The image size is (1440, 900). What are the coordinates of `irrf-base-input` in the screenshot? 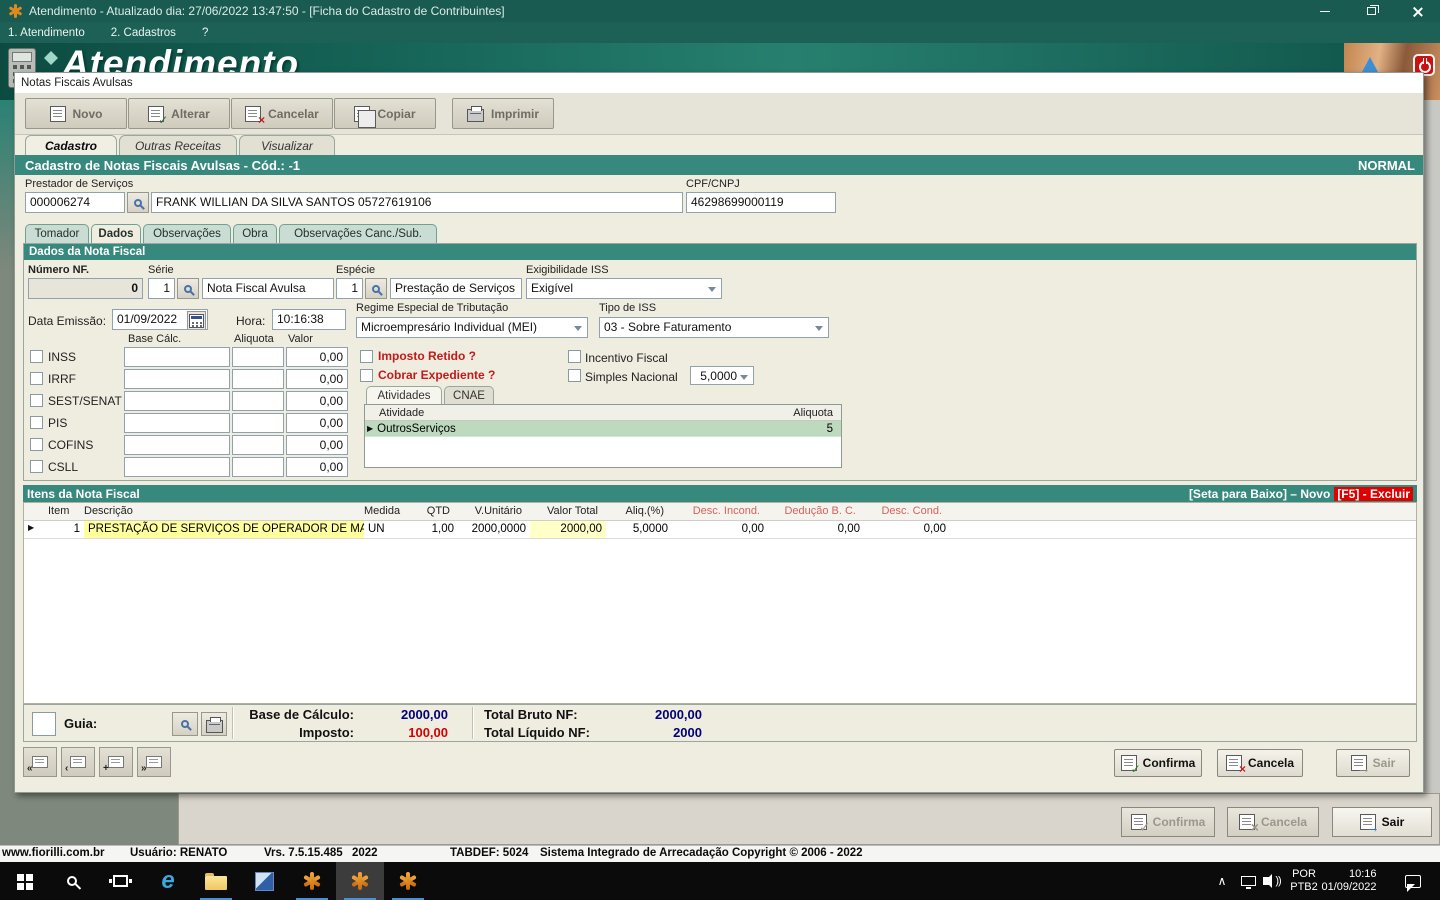 It's located at (177, 379).